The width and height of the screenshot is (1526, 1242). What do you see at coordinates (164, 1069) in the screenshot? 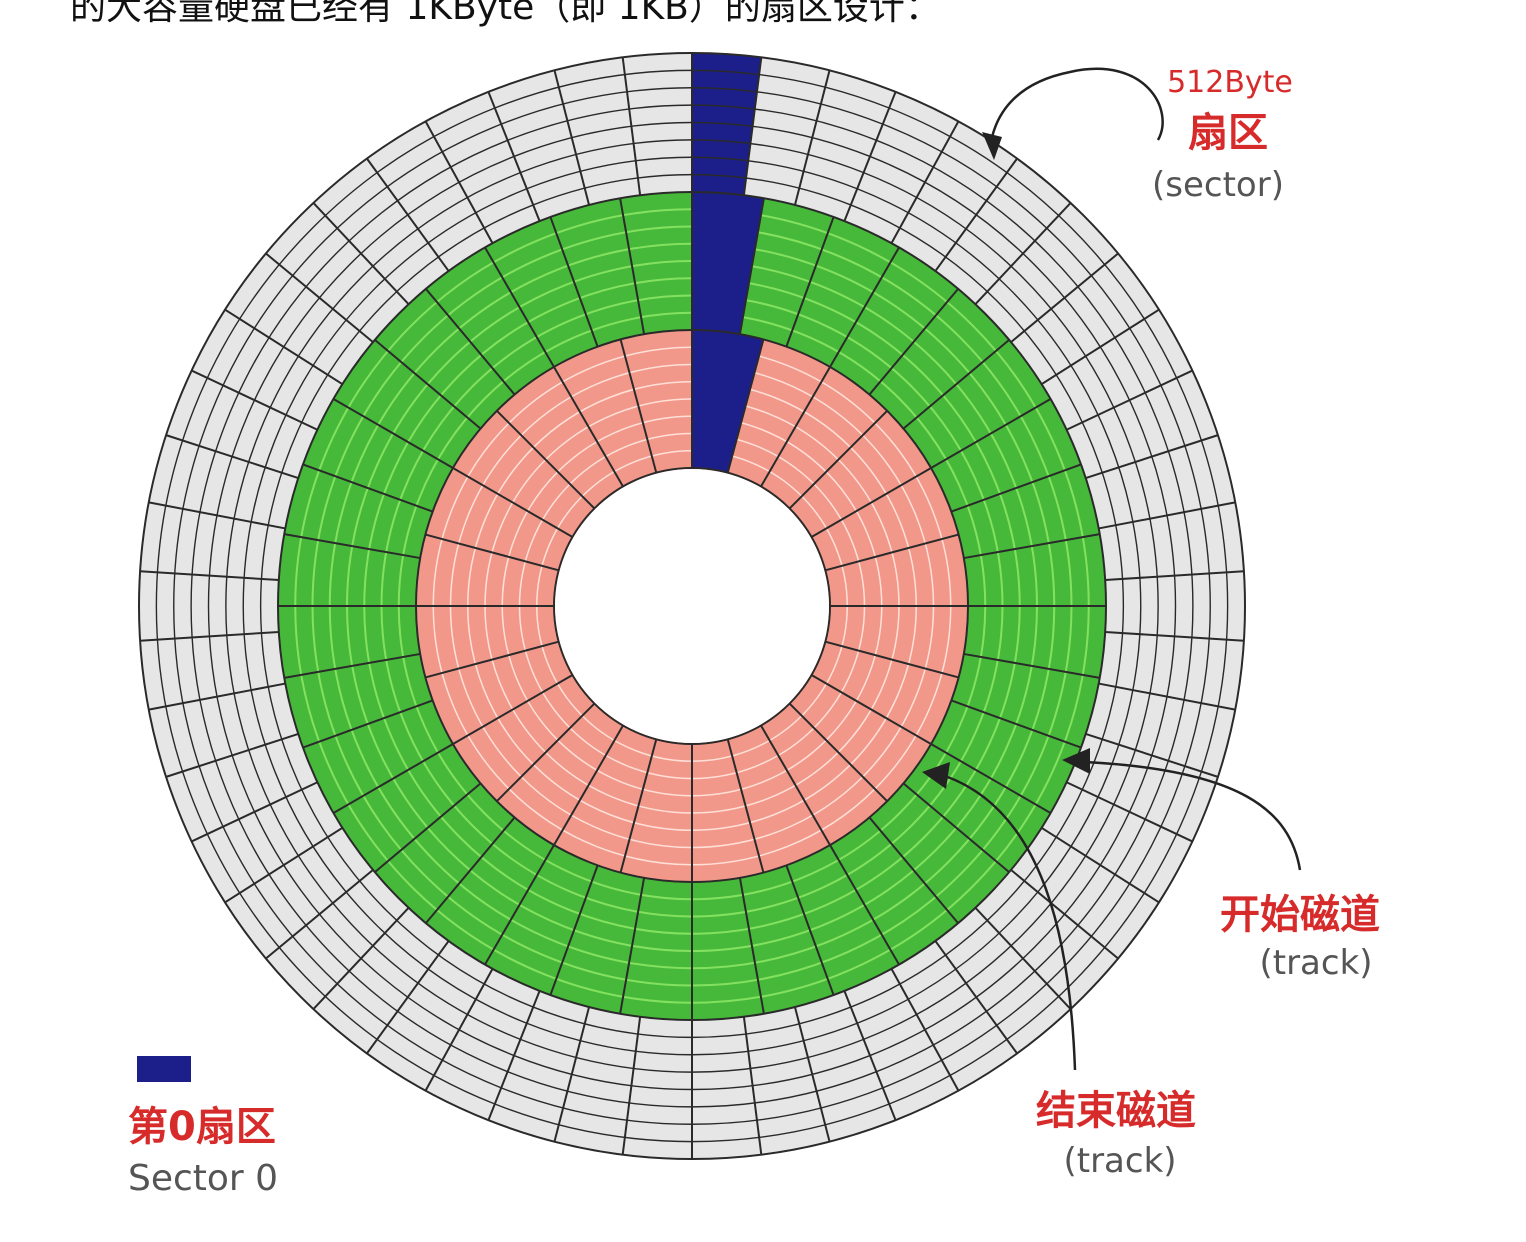
I see `sector-zero-legend-swatch` at bounding box center [164, 1069].